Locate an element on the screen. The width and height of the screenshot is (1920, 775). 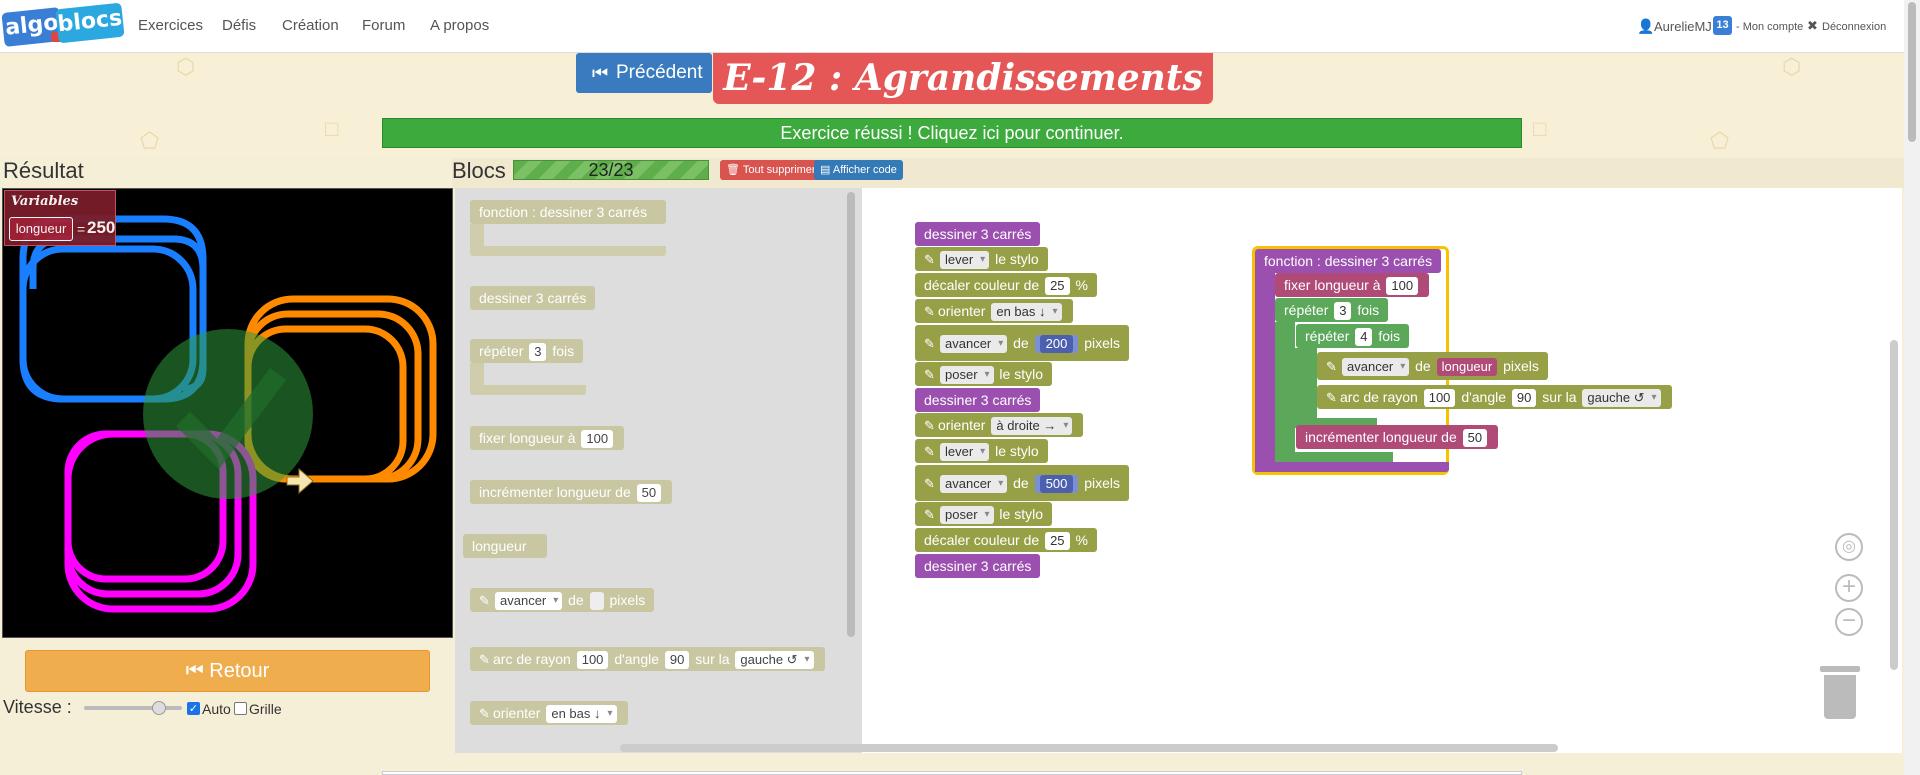
ws-shift-color-label: décaler couleur de is located at coordinates (982, 540).